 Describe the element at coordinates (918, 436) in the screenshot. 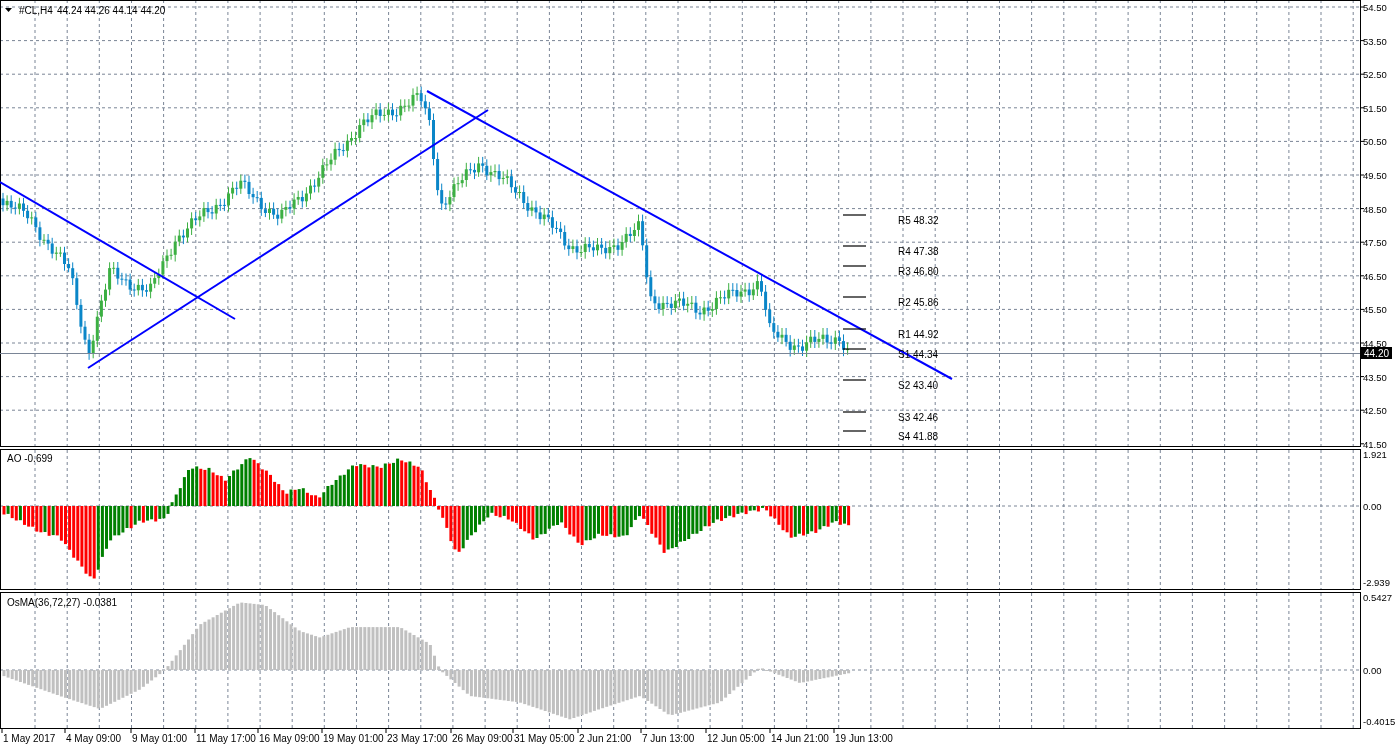

I see `pivot-label: S4 41.88` at that location.